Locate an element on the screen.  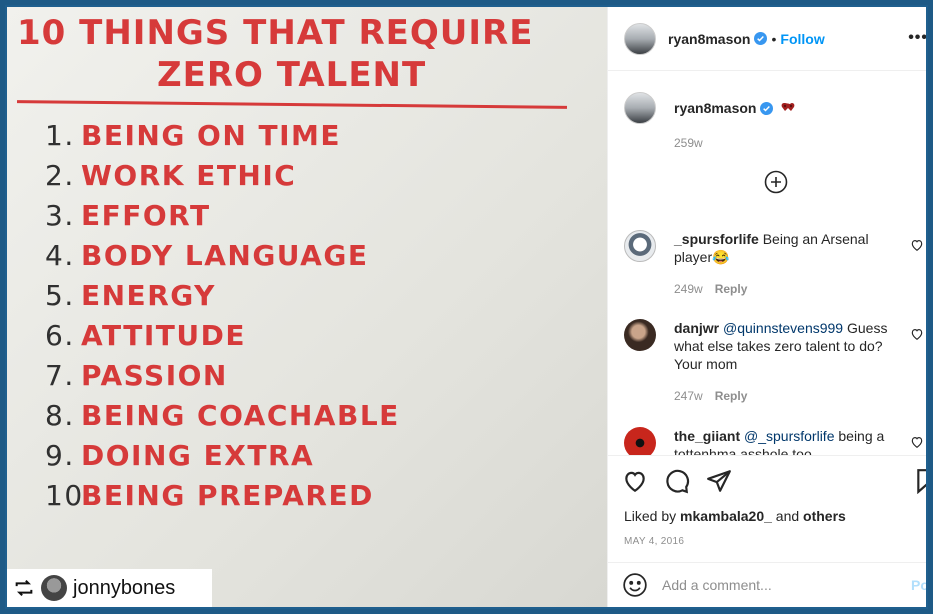
emoji-smiley-icon is located at coordinates (635, 585).